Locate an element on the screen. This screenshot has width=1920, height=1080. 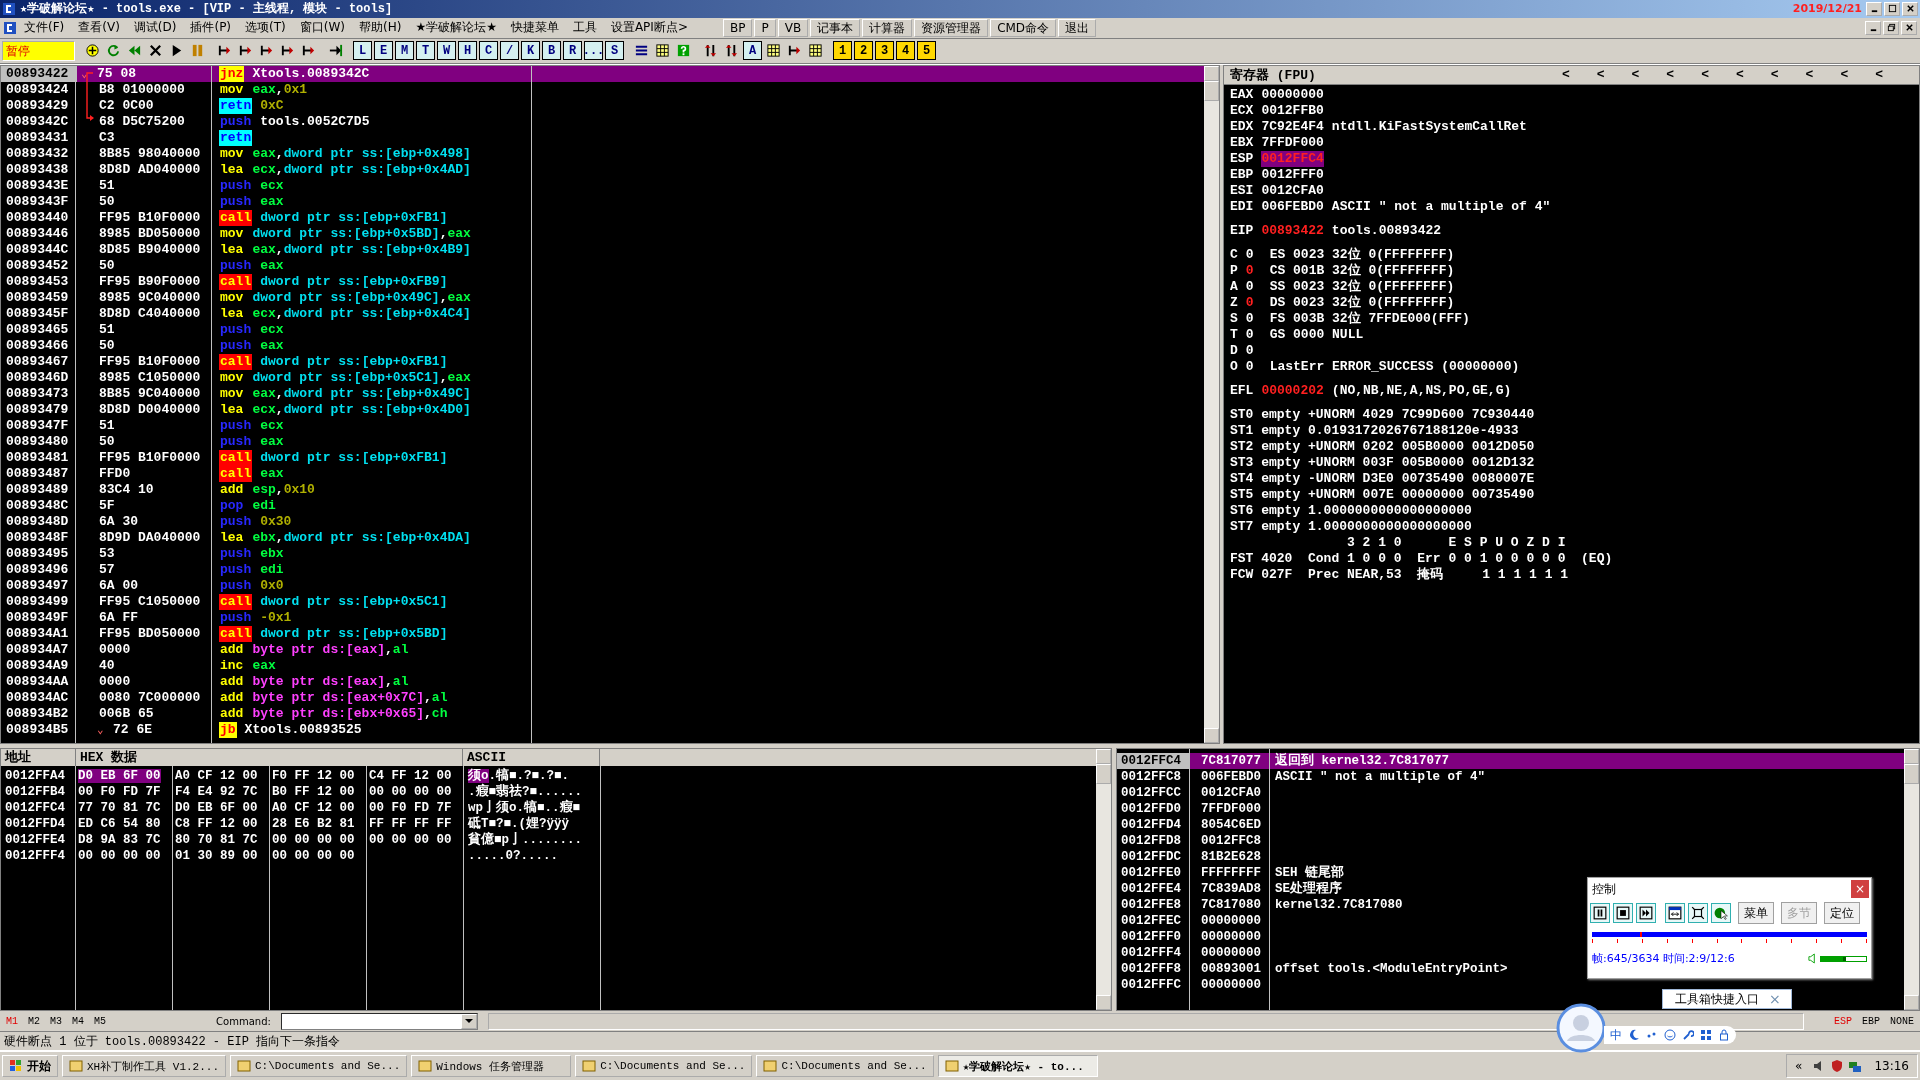
register-value: 0012FFF0 is located at coordinates (1292, 174).